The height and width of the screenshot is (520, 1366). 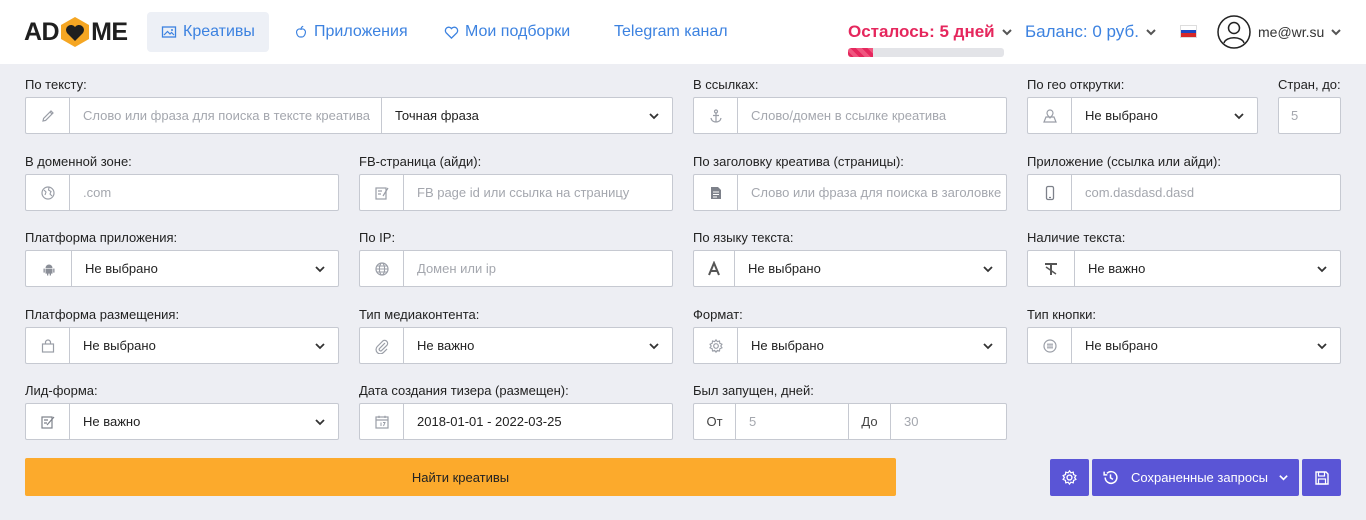 What do you see at coordinates (48, 192) in the screenshot?
I see `globe-icon` at bounding box center [48, 192].